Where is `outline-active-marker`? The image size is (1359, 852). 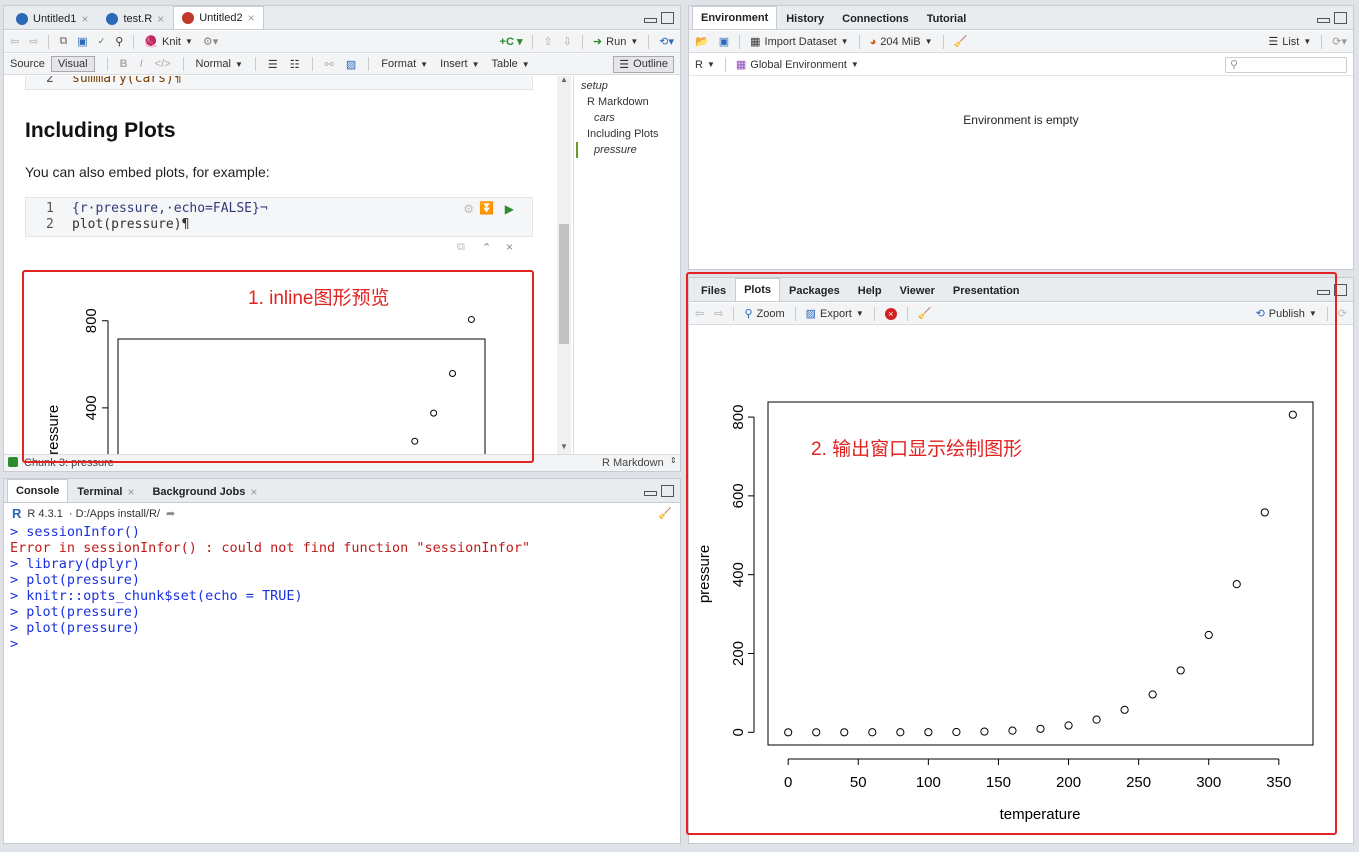 outline-active-marker is located at coordinates (577, 150).